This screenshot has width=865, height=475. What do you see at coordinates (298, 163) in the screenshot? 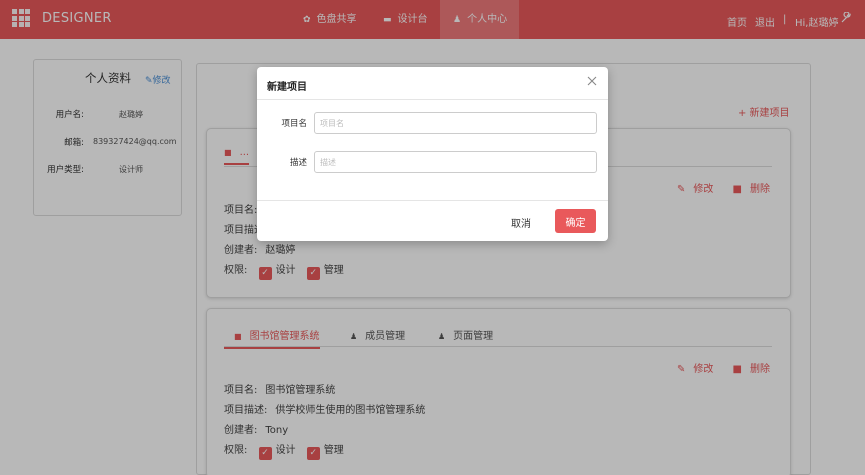
I see `description-field-label: 描述` at bounding box center [298, 163].